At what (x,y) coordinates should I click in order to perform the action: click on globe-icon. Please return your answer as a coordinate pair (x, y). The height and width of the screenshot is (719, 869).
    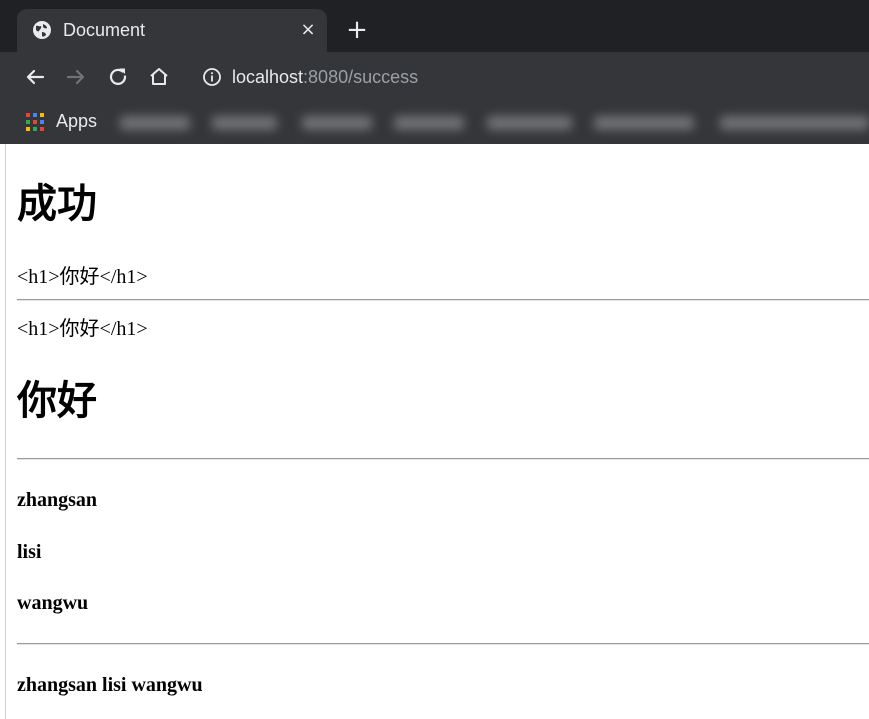
    Looking at the image, I should click on (42, 30).